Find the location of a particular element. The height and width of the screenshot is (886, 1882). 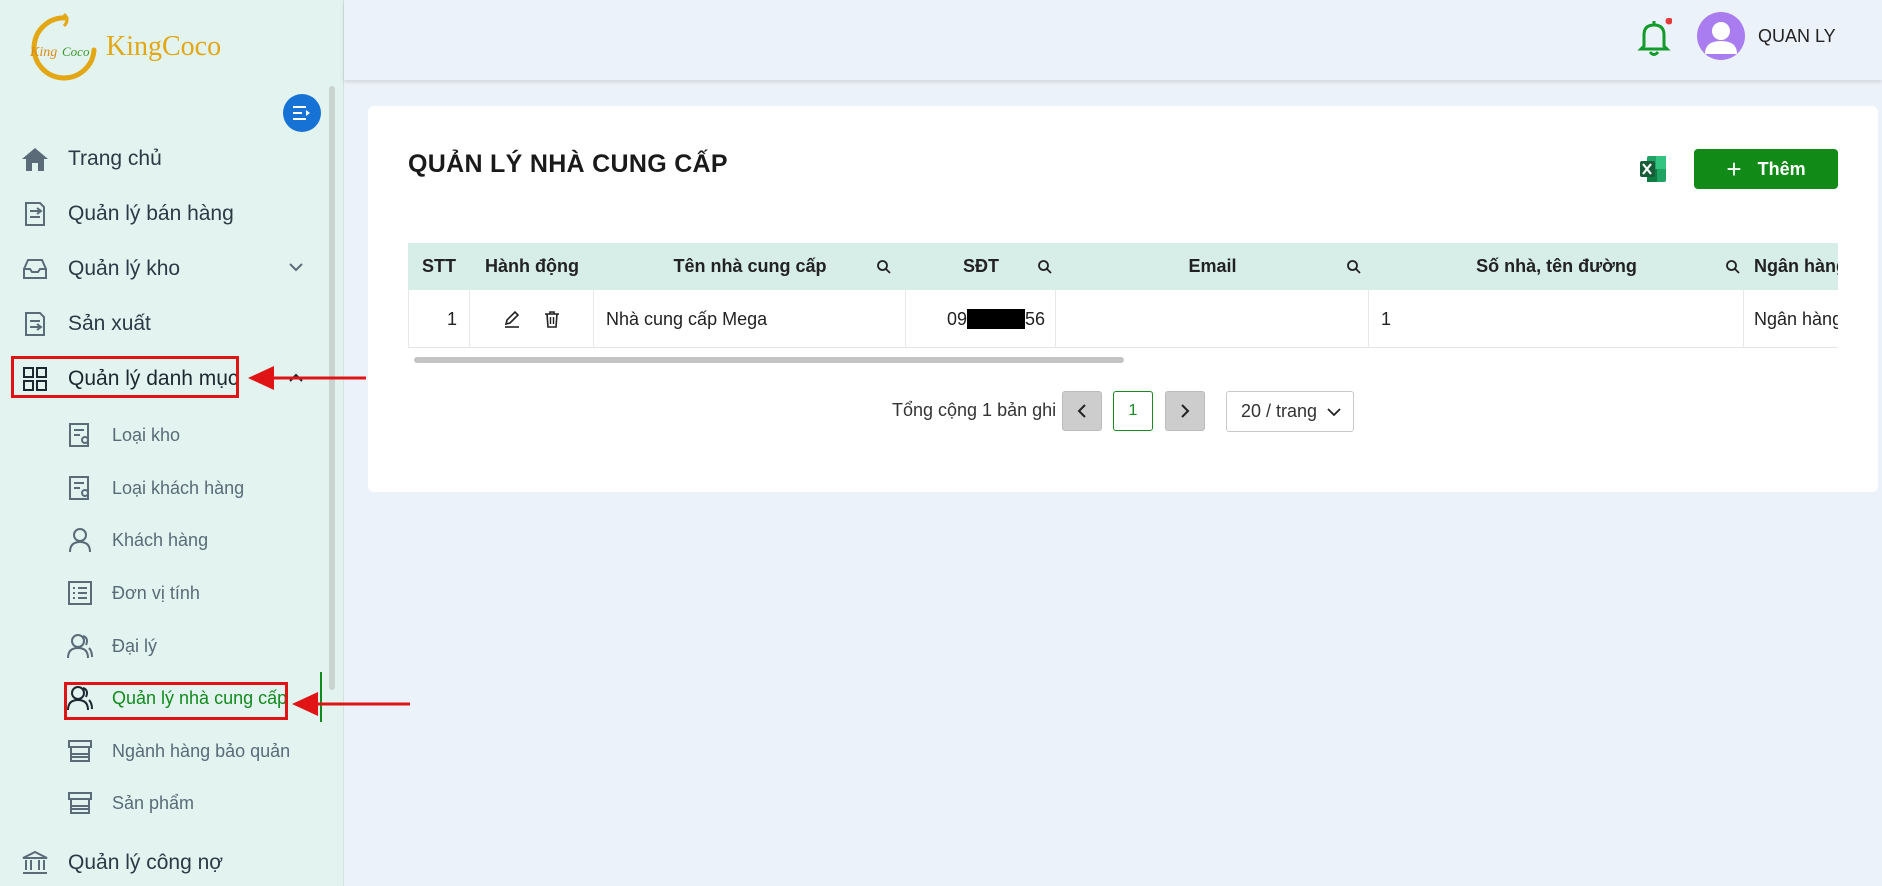

prev-page-button is located at coordinates (1082, 411).